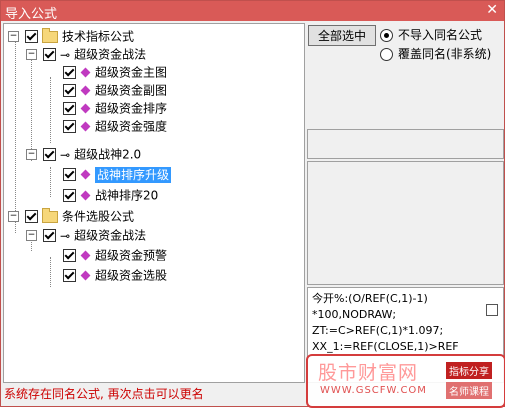 This screenshot has height=408, width=505. I want to click on radio-label: 覆盖同名(非系统), so click(445, 54).